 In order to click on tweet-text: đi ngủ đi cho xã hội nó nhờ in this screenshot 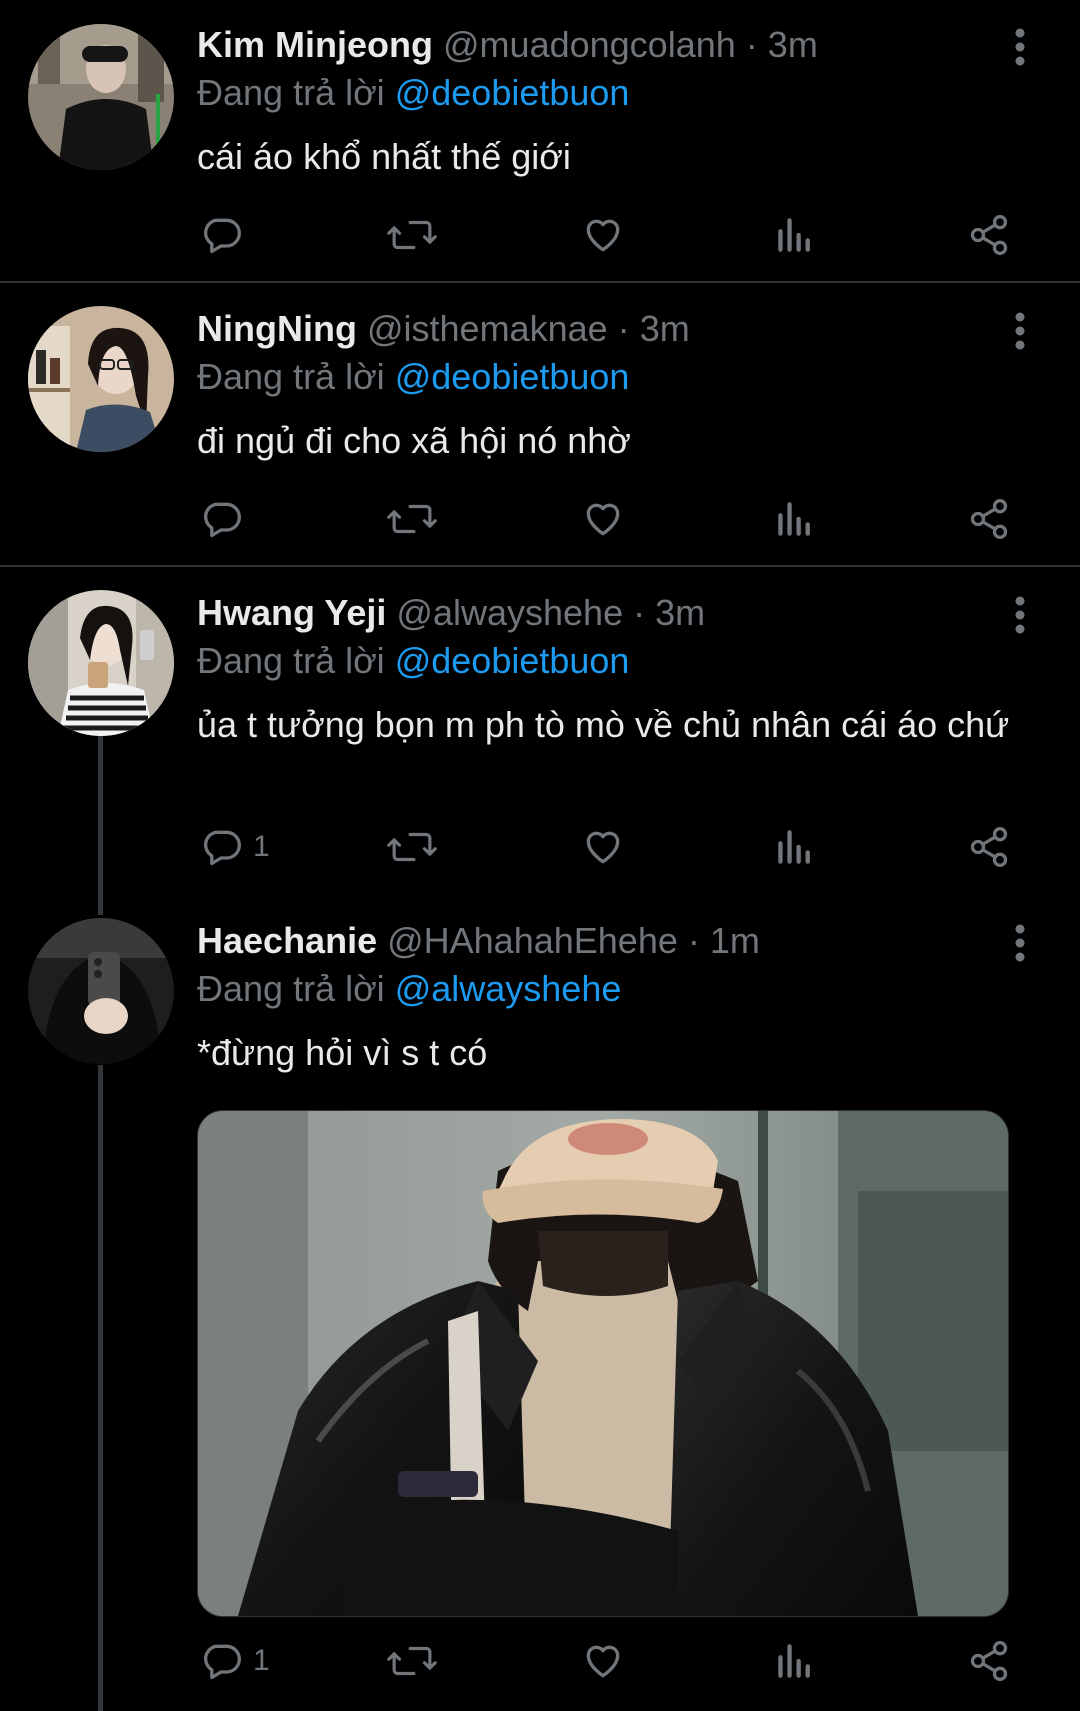, I will do `click(414, 440)`.